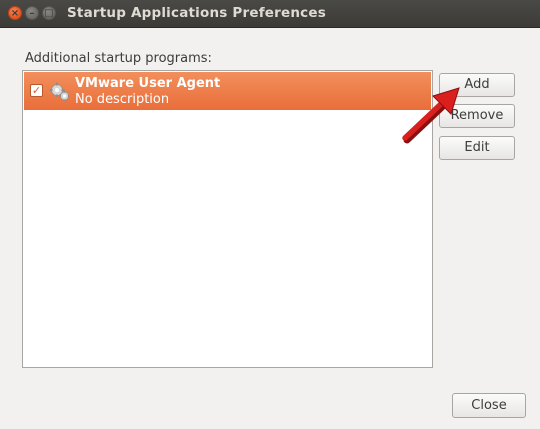 This screenshot has width=540, height=429. I want to click on app-description: No description, so click(122, 99).